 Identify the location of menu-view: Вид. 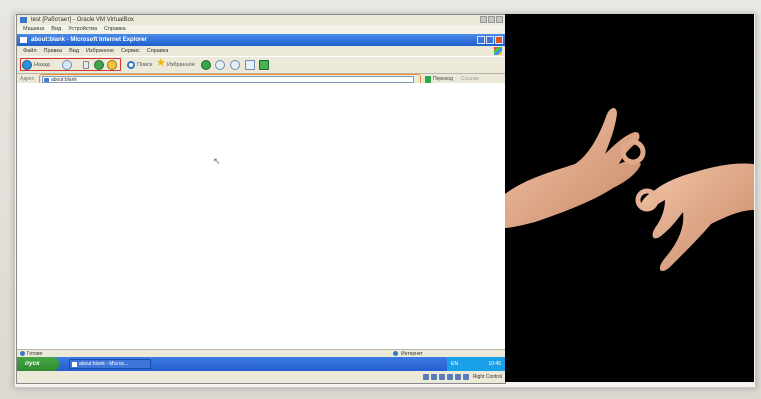
(56, 29).